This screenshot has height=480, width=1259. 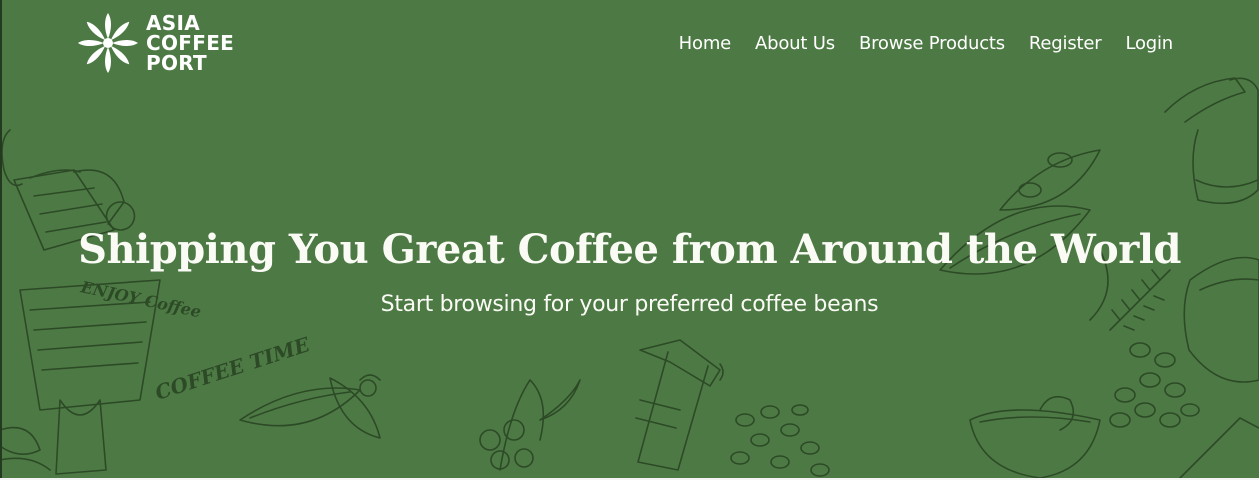 I want to click on cherry-doodle, so click(x=530, y=425).